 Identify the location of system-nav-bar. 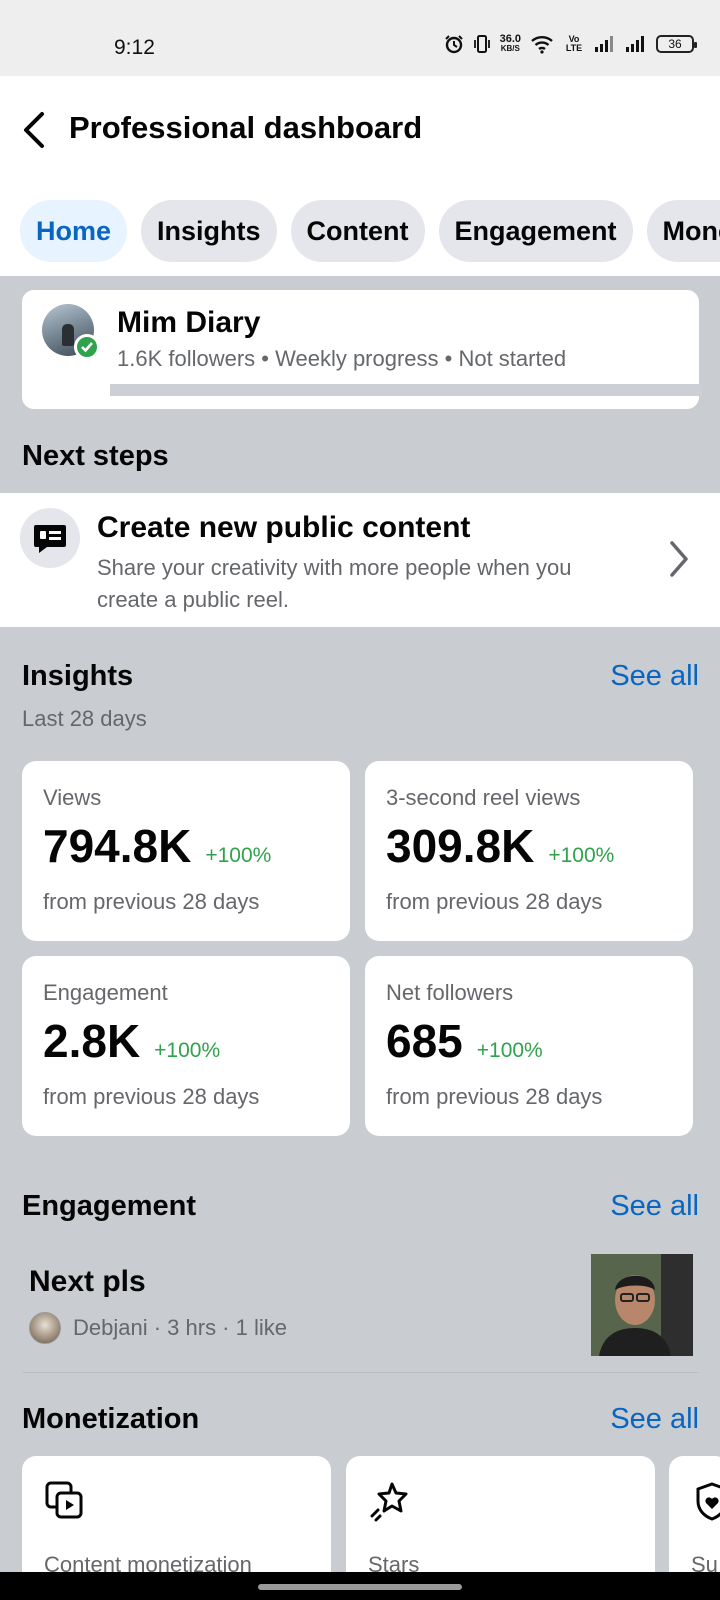
(360, 1586).